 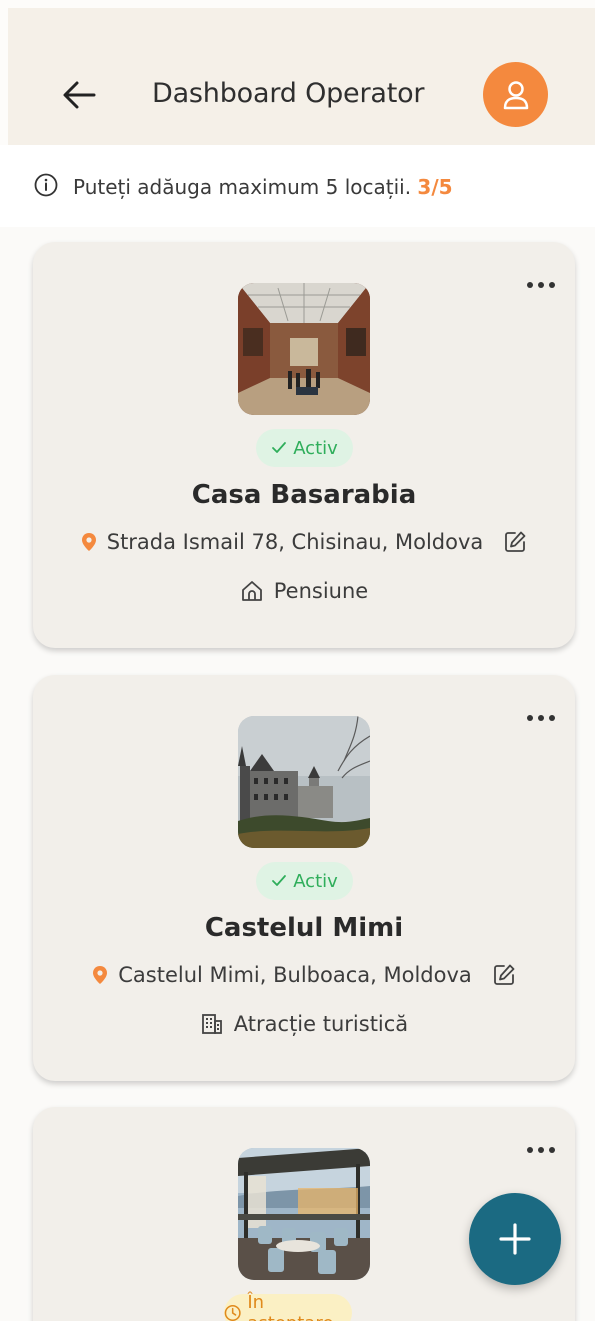 I want to click on add-location-button, so click(x=515, y=1239).